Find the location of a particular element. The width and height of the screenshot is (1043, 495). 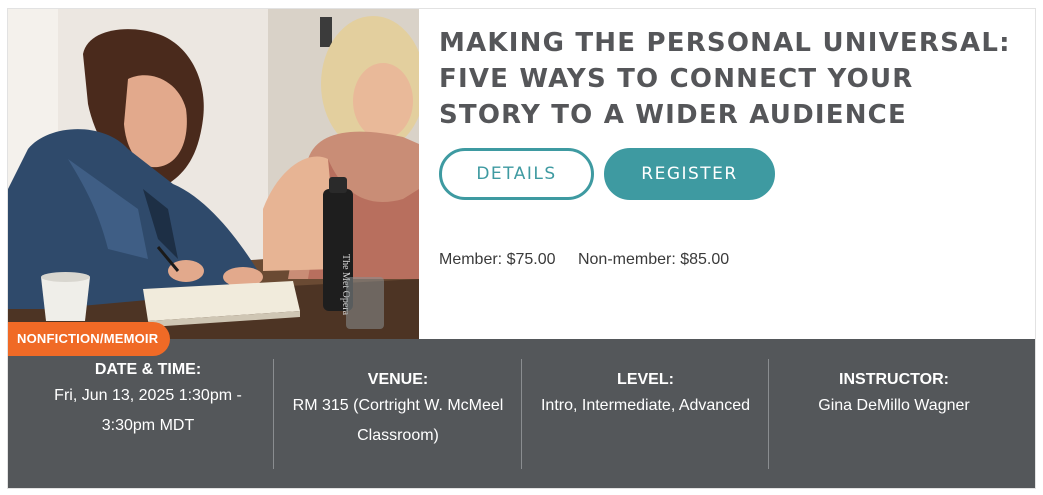

details-button: DETAILS is located at coordinates (516, 174).